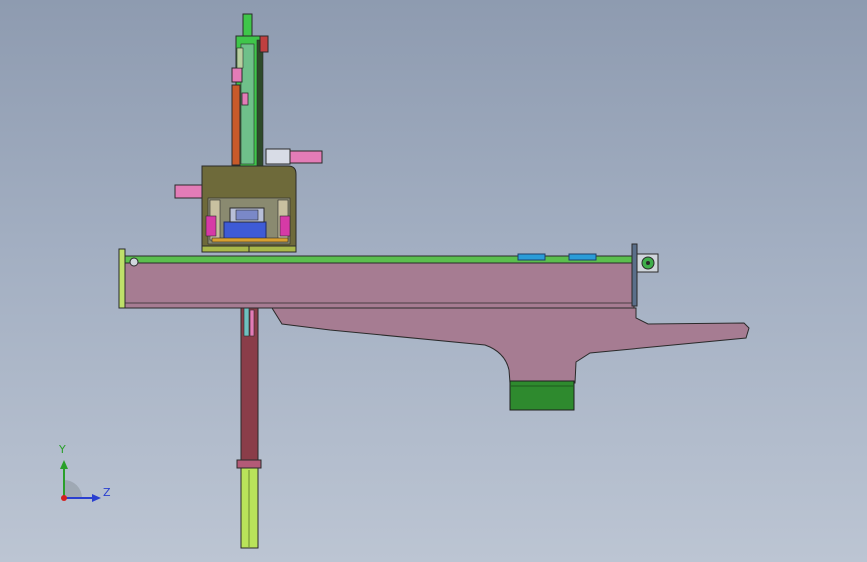  I want to click on drive-pulley-right, so click(647, 263).